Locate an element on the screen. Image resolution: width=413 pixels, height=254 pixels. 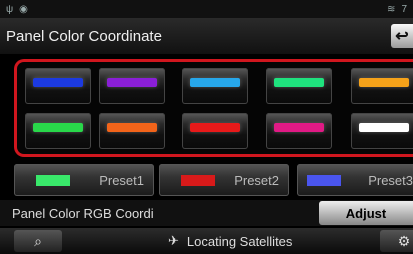
bottom-bar: ⌕ ✈ Locating Satellites ⚙ is located at coordinates (206, 241).